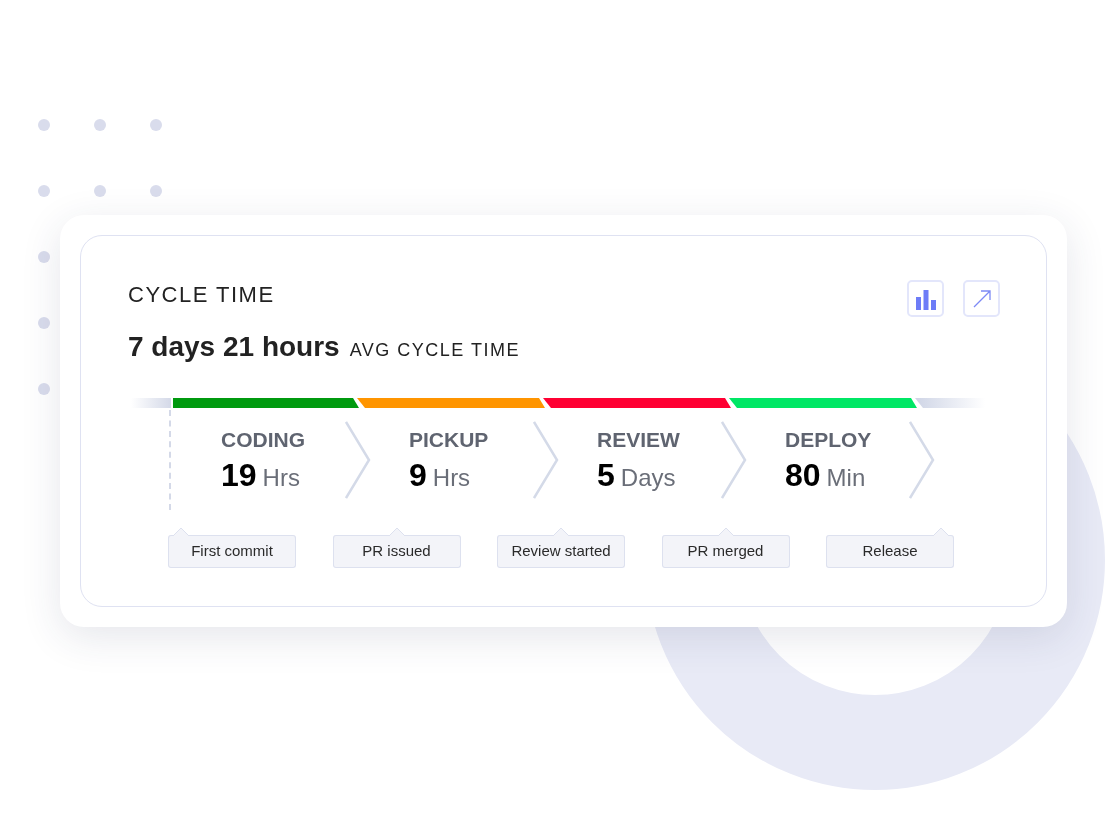 Image resolution: width=1120 pixels, height=840 pixels. What do you see at coordinates (648, 478) in the screenshot?
I see `stage-unit: Days` at bounding box center [648, 478].